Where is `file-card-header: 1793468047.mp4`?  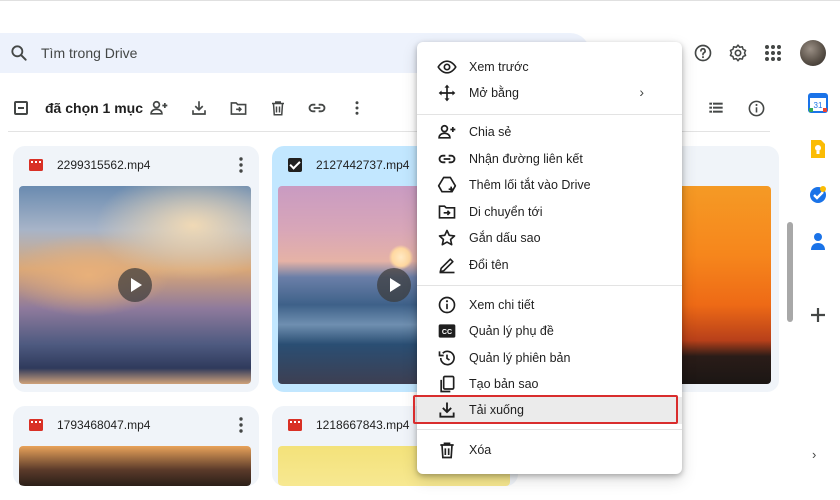 file-card-header: 1793468047.mp4 is located at coordinates (136, 425).